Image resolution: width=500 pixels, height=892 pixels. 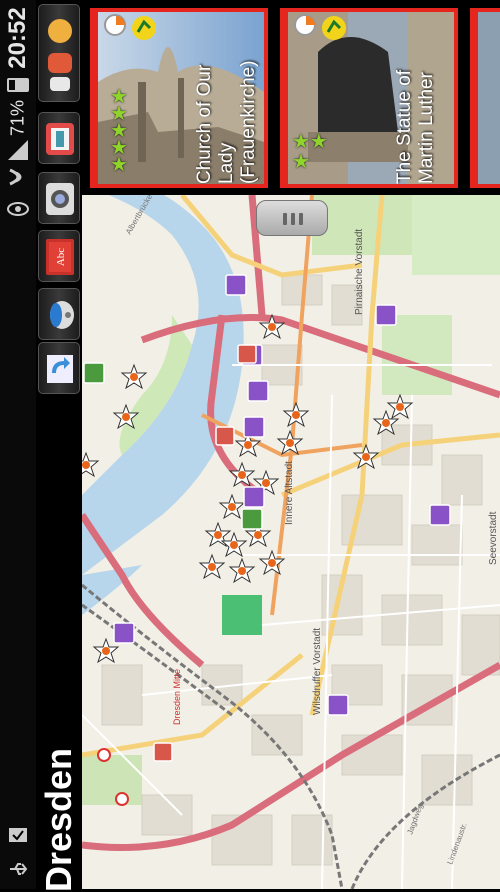 I want to click on svg-text: Abc, so click(x=61, y=257).